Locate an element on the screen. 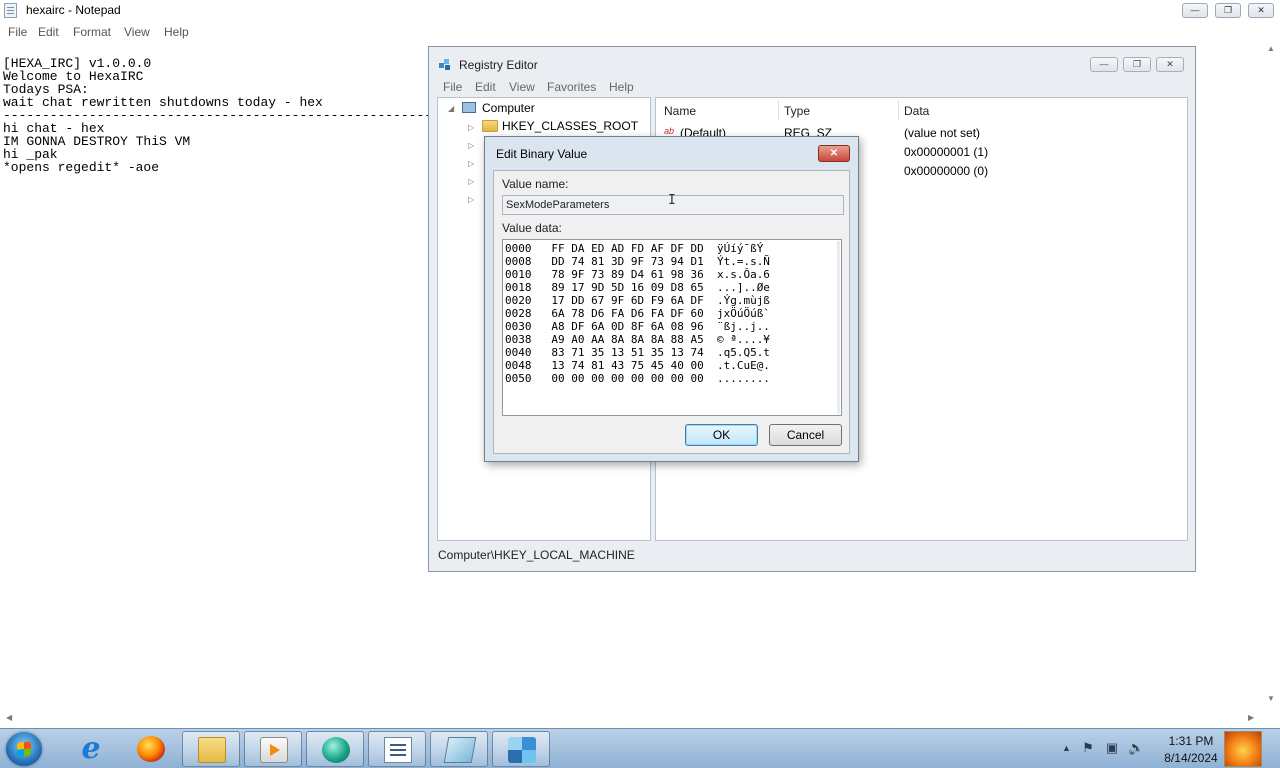 The height and width of the screenshot is (768, 1280). start-button is located at coordinates (24, 749).